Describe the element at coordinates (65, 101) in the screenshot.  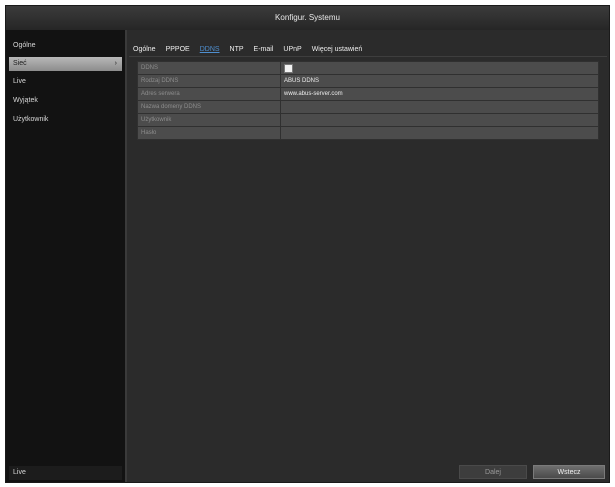
I see `sidebar-item-exception: Wyjątek` at that location.